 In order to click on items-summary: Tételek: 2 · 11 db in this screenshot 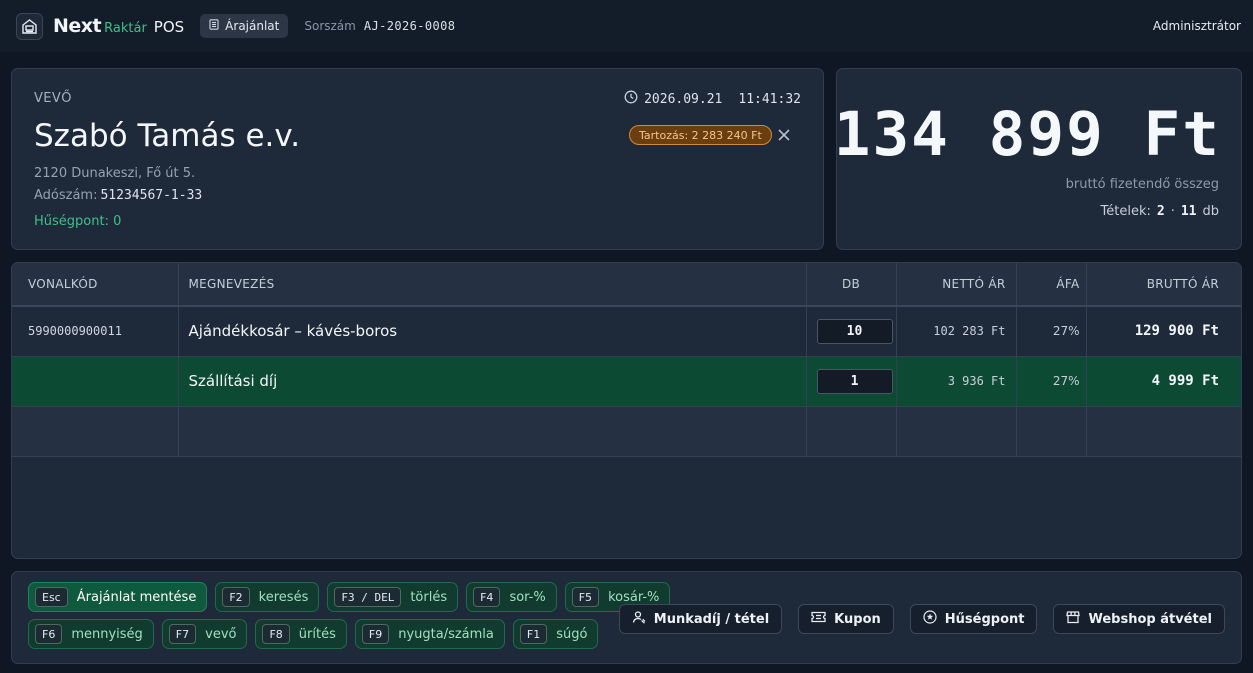, I will do `click(1160, 211)`.